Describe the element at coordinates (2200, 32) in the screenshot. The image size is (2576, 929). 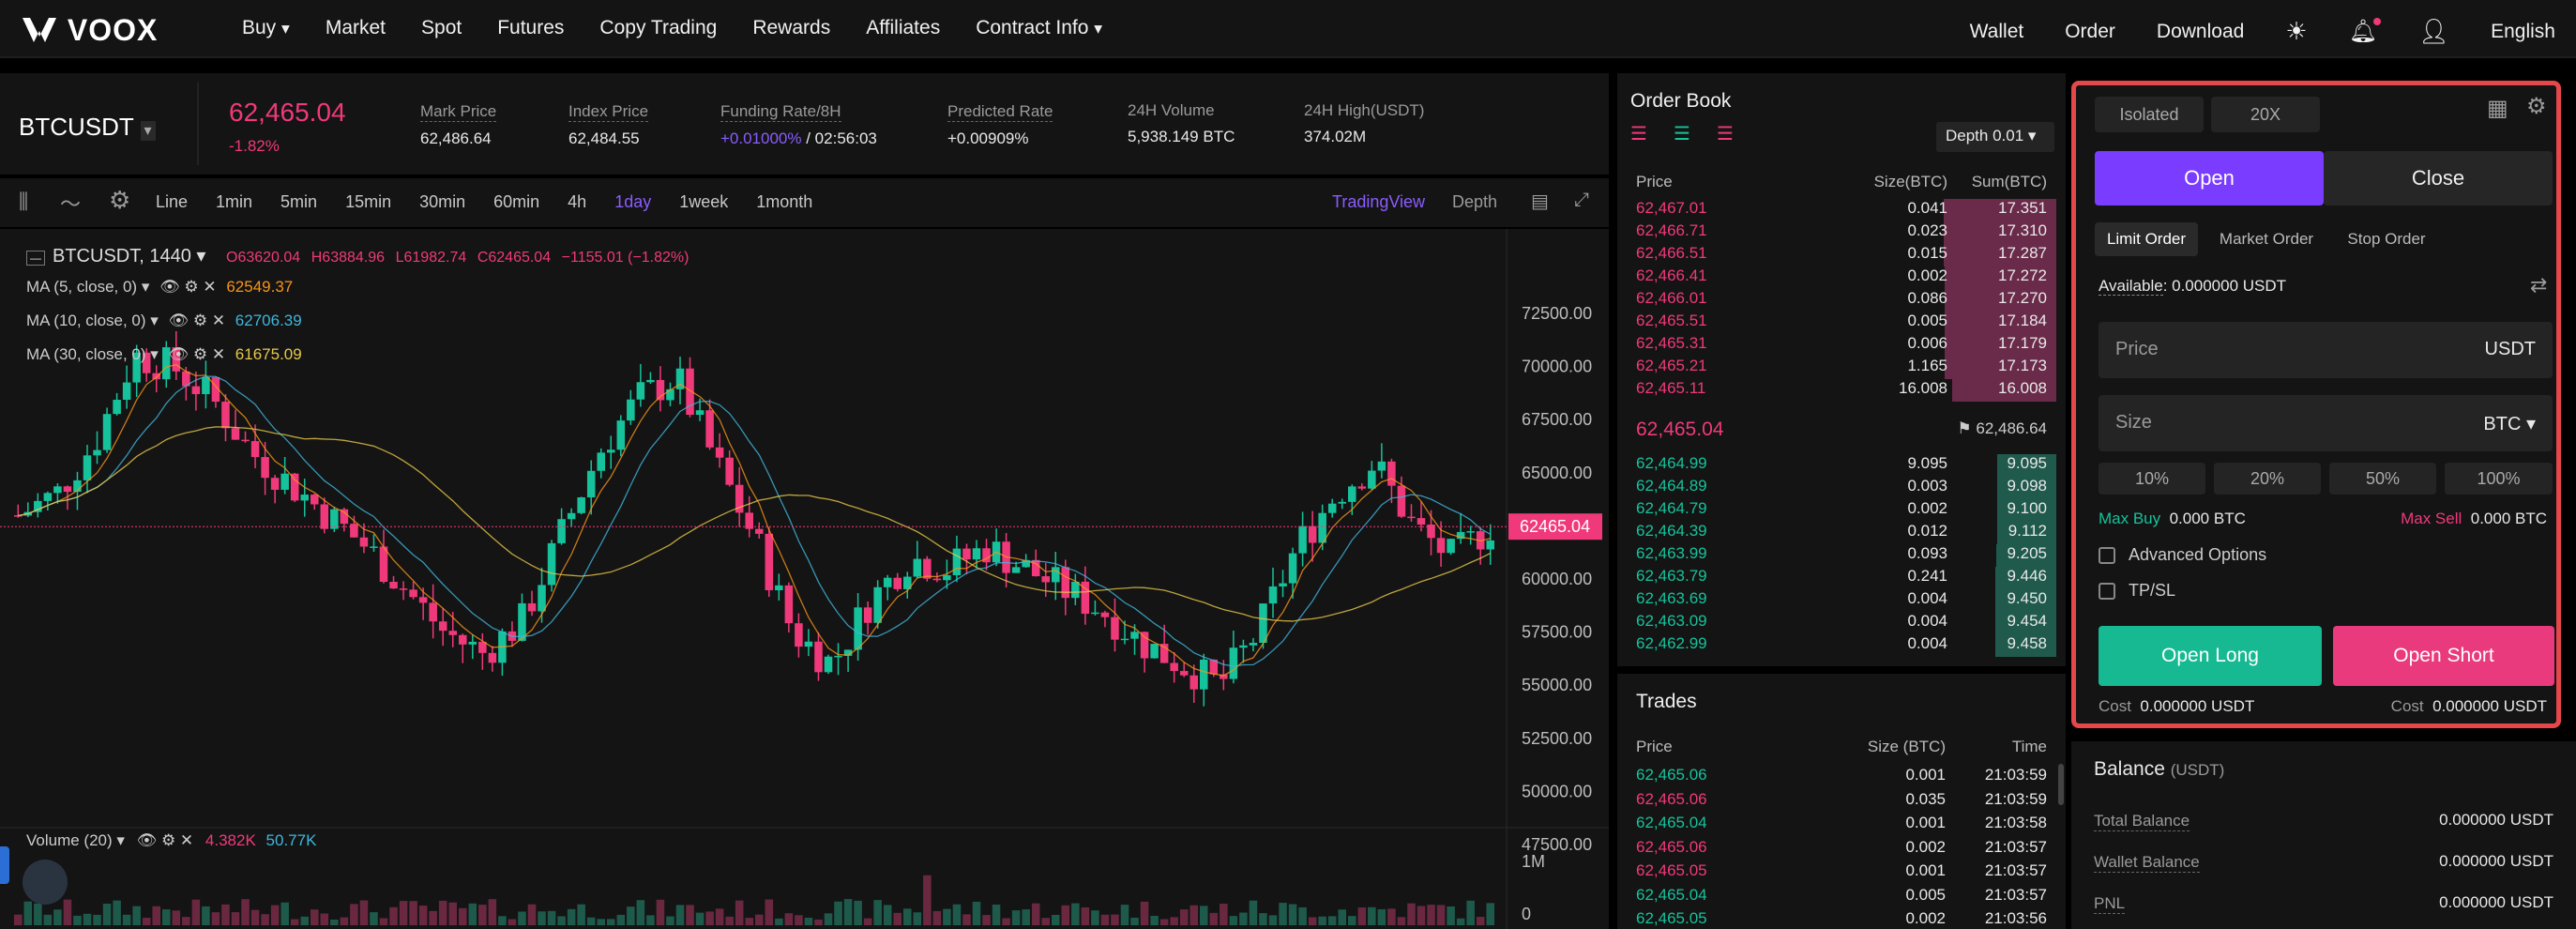
I see `nav-download: Download` at that location.